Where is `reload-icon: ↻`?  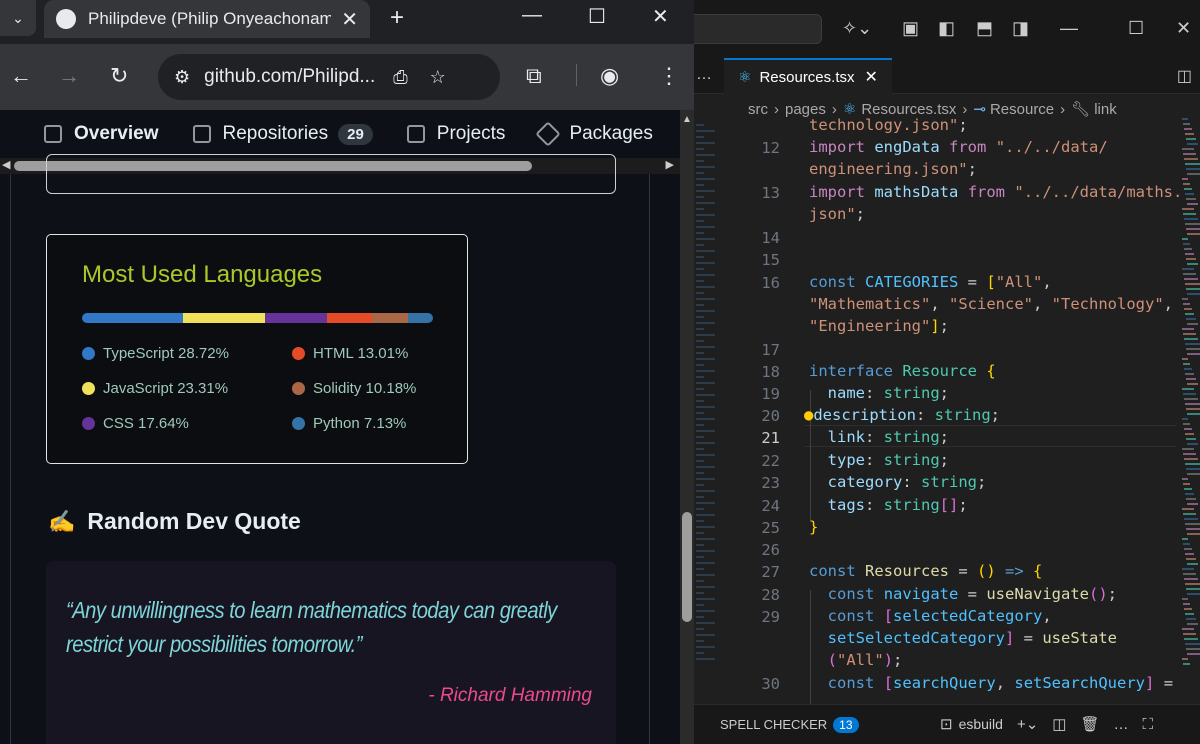 reload-icon: ↻ is located at coordinates (119, 76).